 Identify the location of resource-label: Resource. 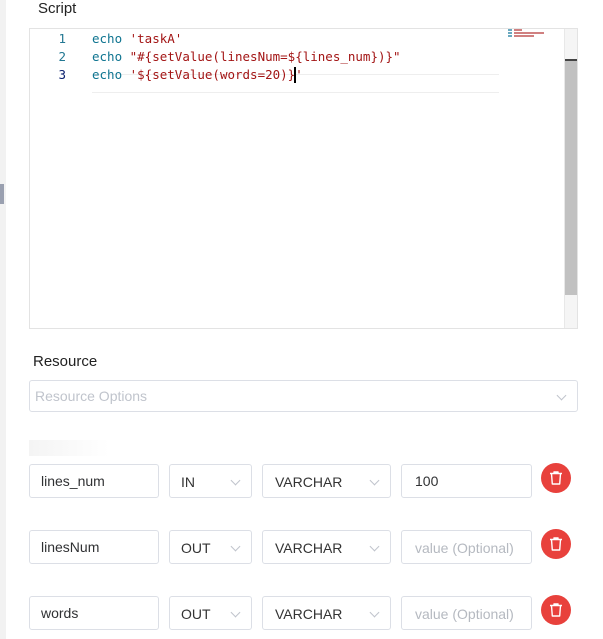
(65, 361).